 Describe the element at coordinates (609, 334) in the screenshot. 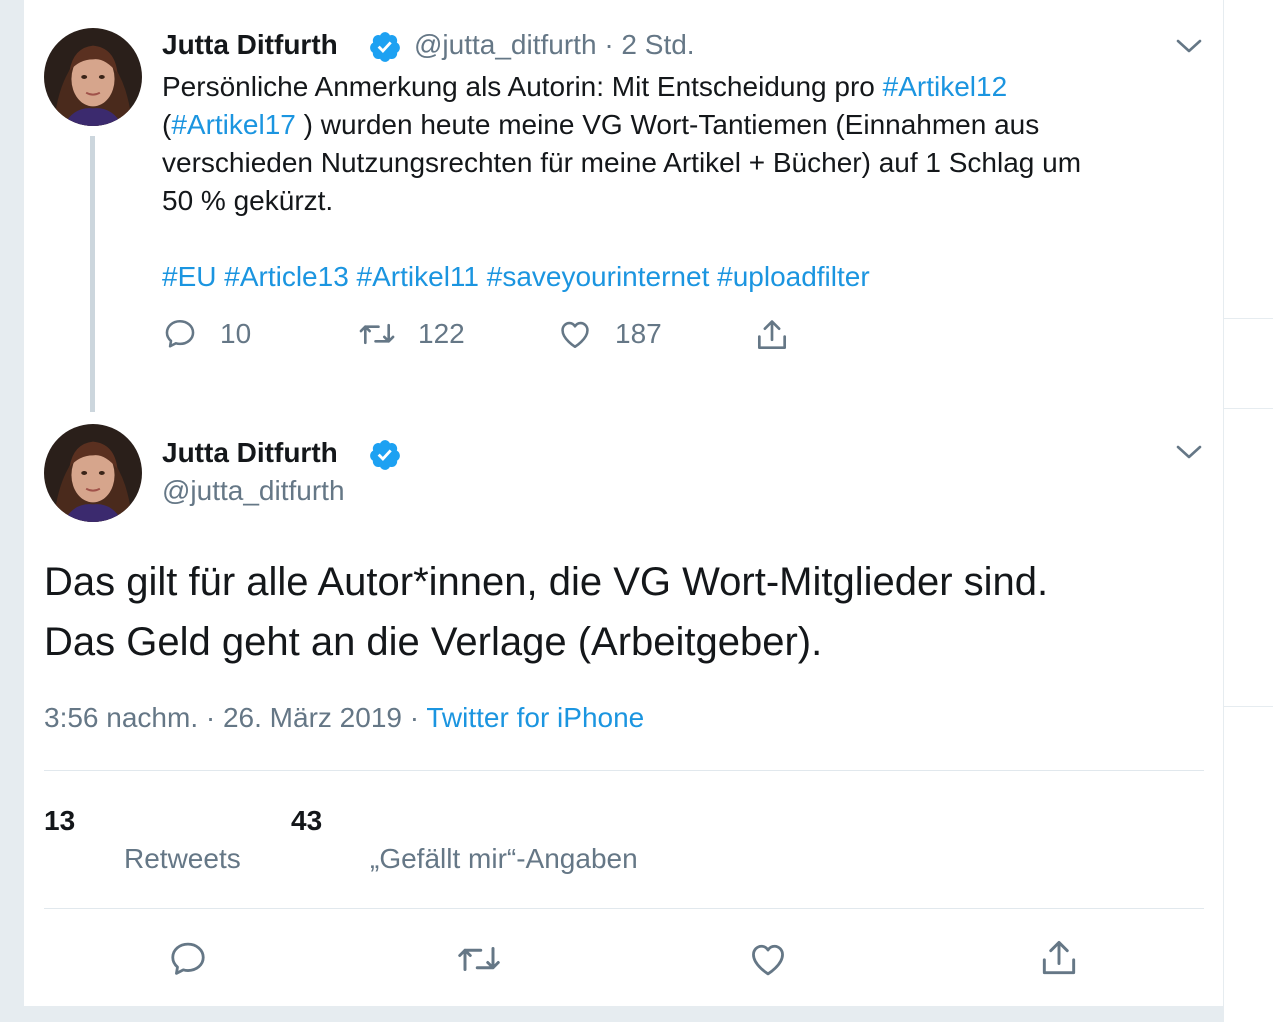

I see `like-button: 187` at that location.